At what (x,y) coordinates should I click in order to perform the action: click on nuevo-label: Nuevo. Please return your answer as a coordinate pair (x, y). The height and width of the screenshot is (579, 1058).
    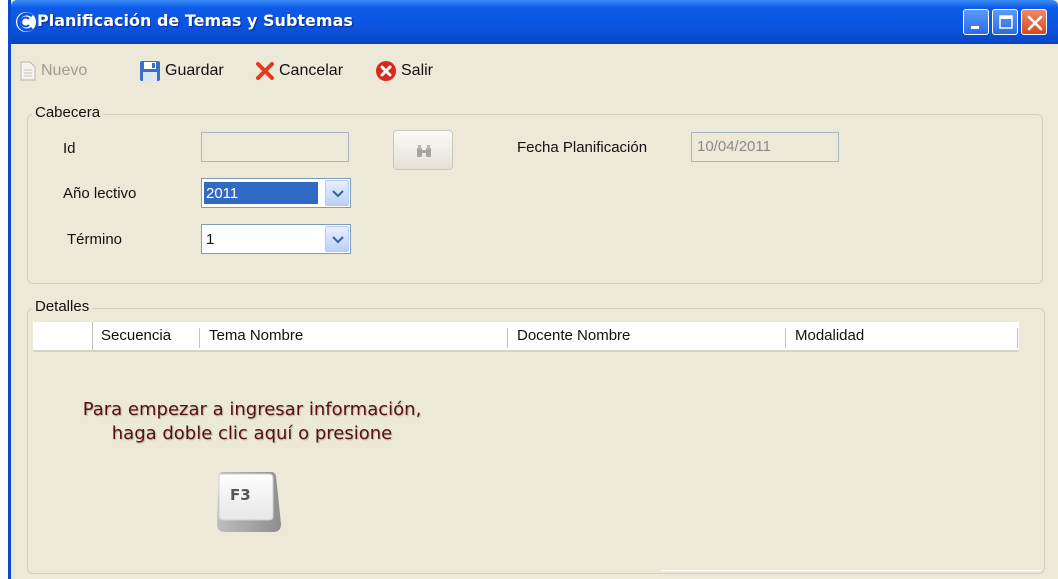
    Looking at the image, I should click on (64, 70).